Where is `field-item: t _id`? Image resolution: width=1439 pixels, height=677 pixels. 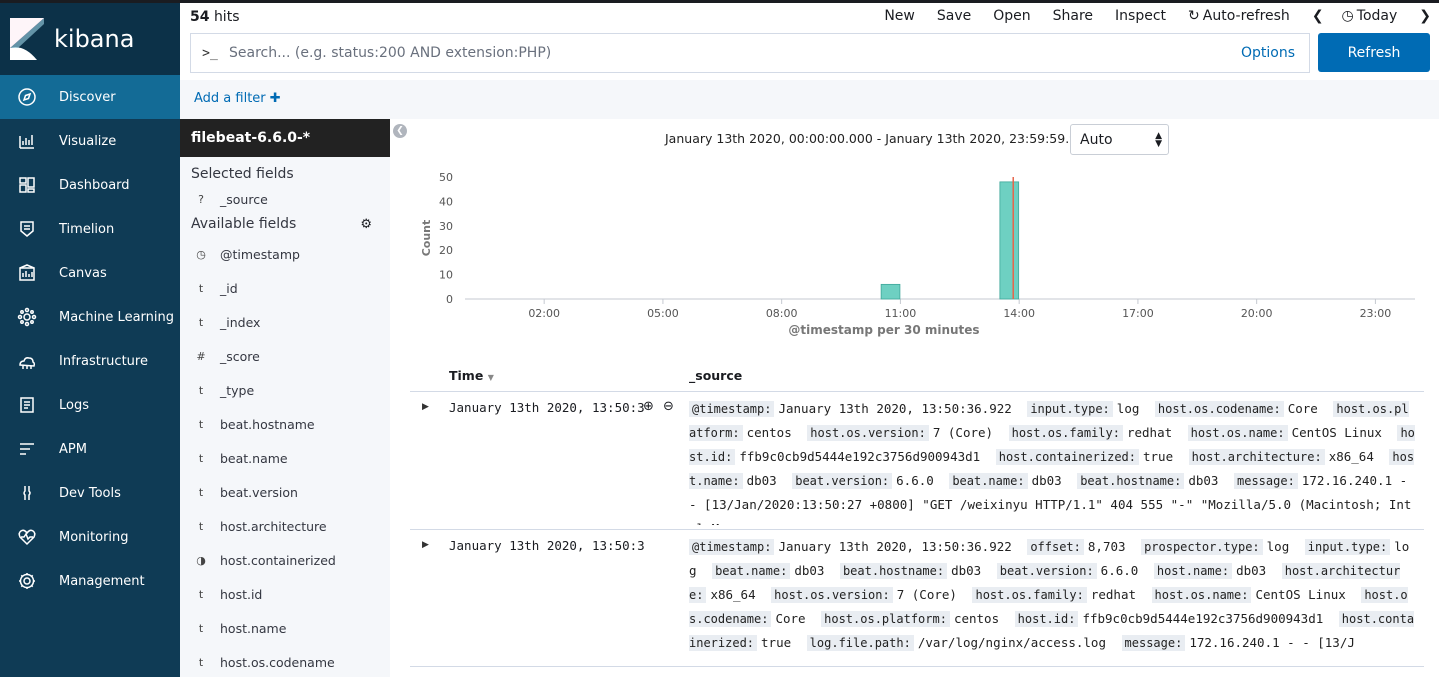 field-item: t _id is located at coordinates (285, 288).